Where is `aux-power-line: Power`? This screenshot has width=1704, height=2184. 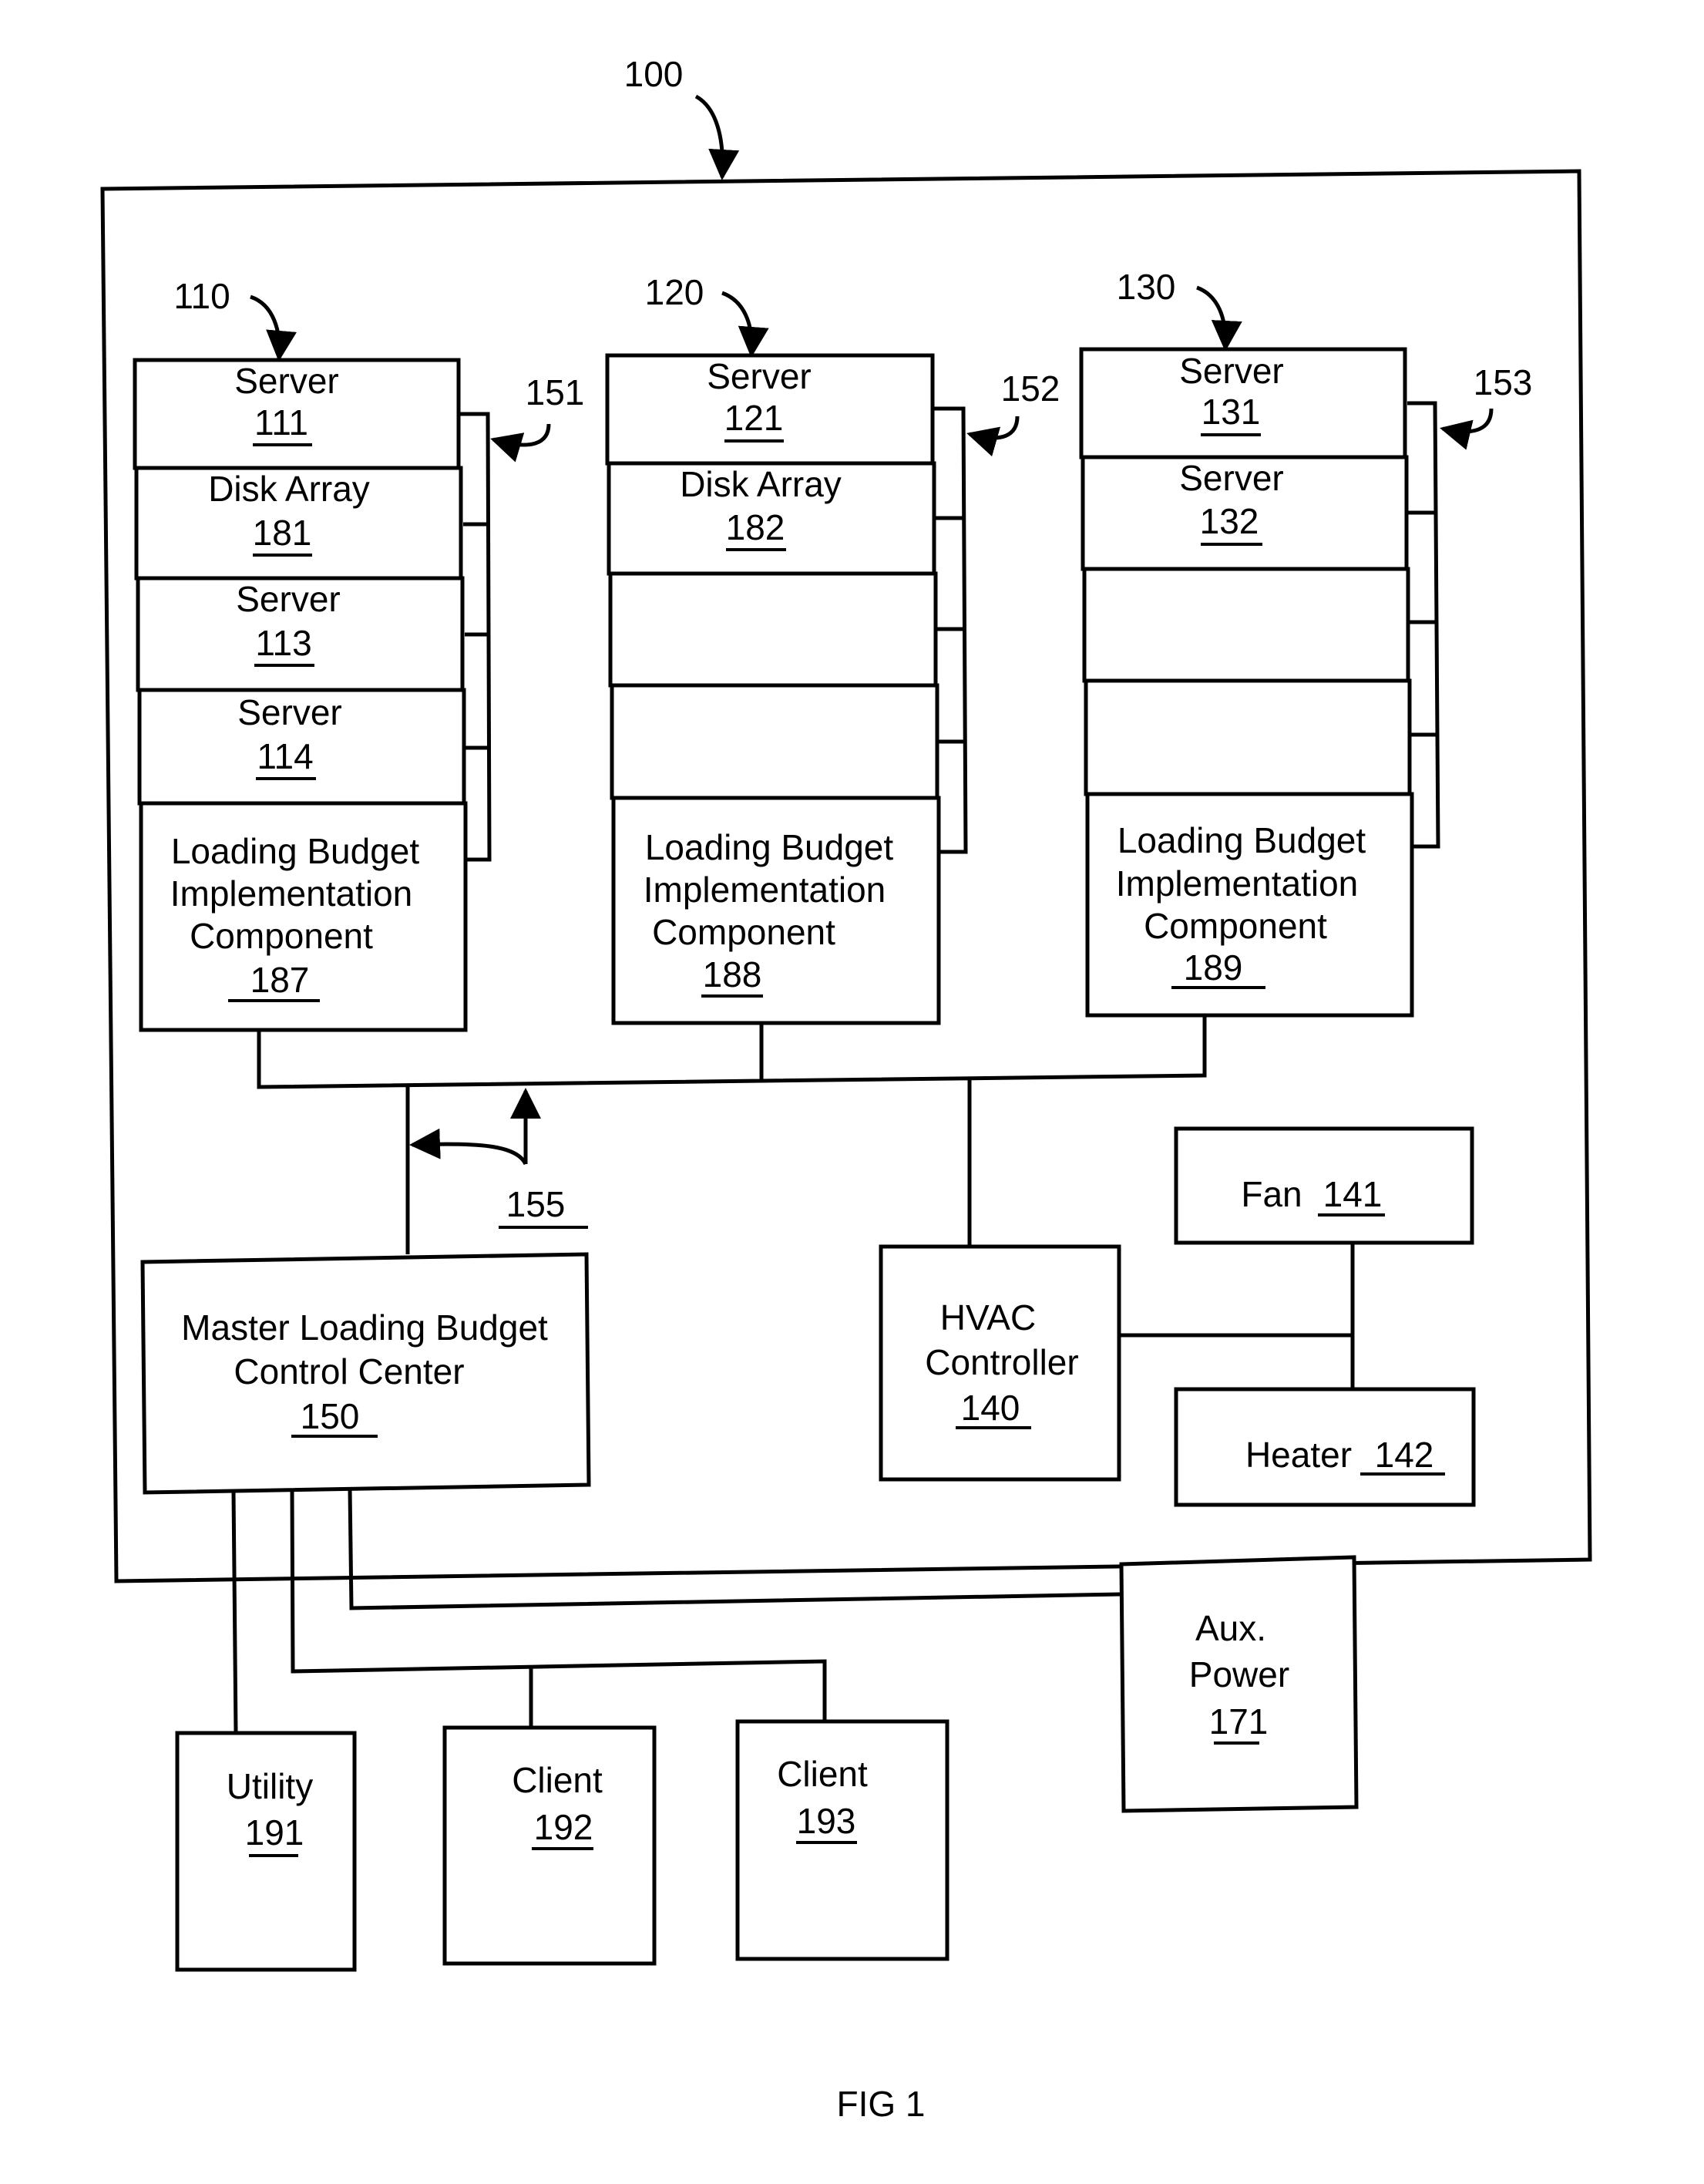 aux-power-line: Power is located at coordinates (1239, 1674).